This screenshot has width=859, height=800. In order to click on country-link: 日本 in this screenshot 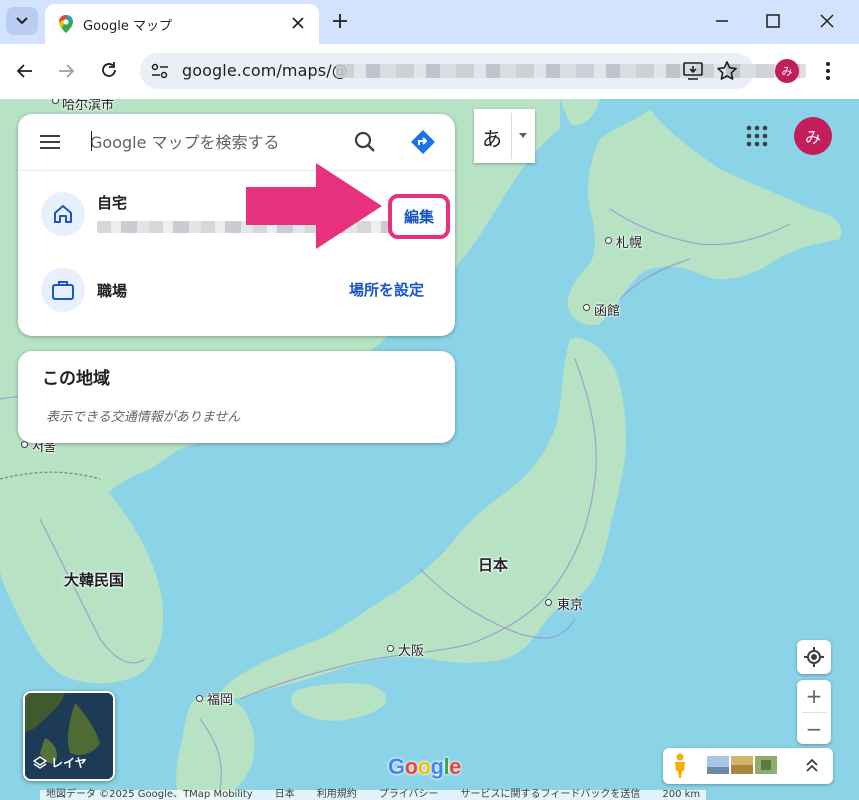, I will do `click(285, 795)`.